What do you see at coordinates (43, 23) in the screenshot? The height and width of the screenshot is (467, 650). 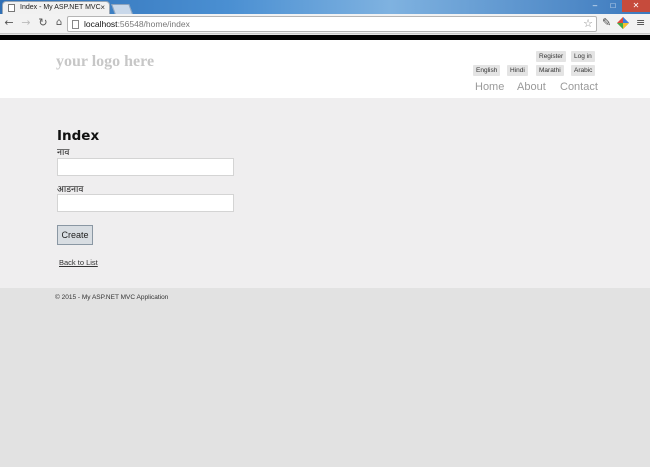 I see `reload-icon: ↻` at bounding box center [43, 23].